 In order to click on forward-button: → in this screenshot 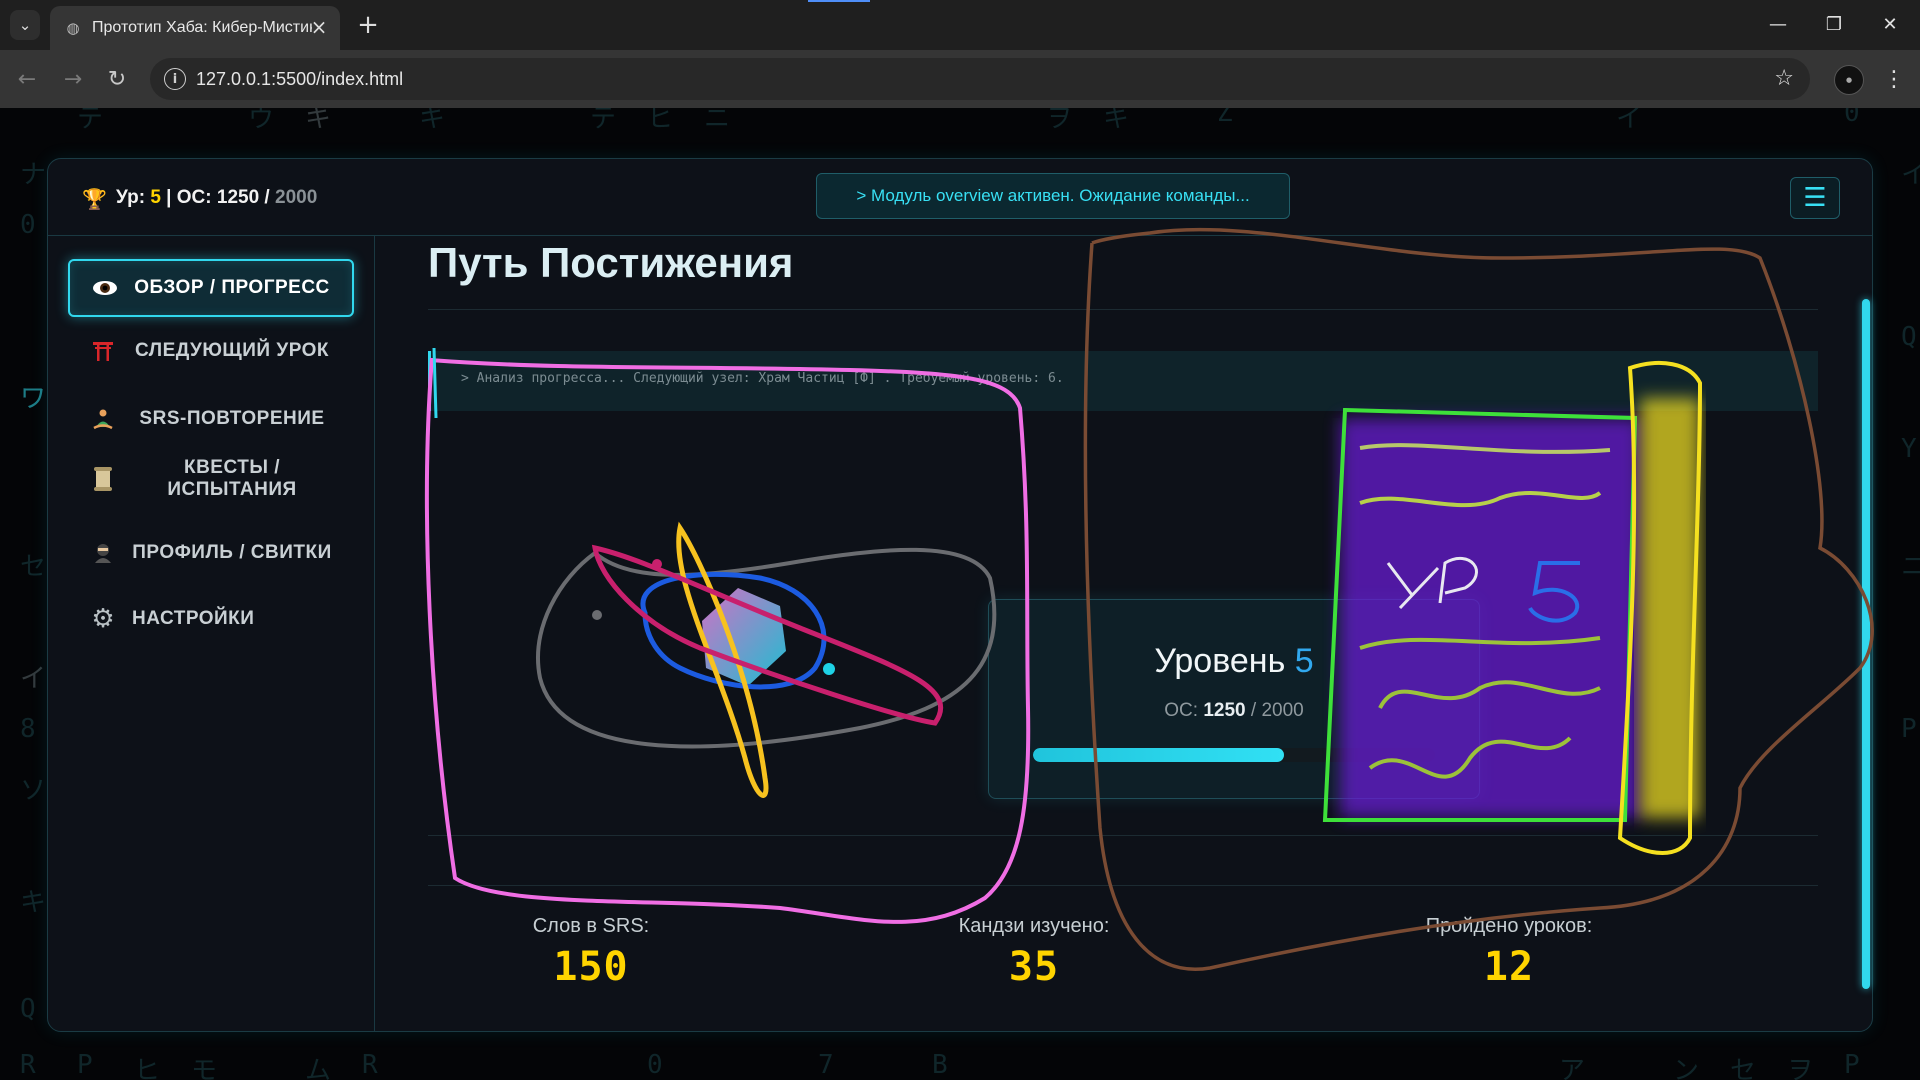, I will do `click(73, 79)`.